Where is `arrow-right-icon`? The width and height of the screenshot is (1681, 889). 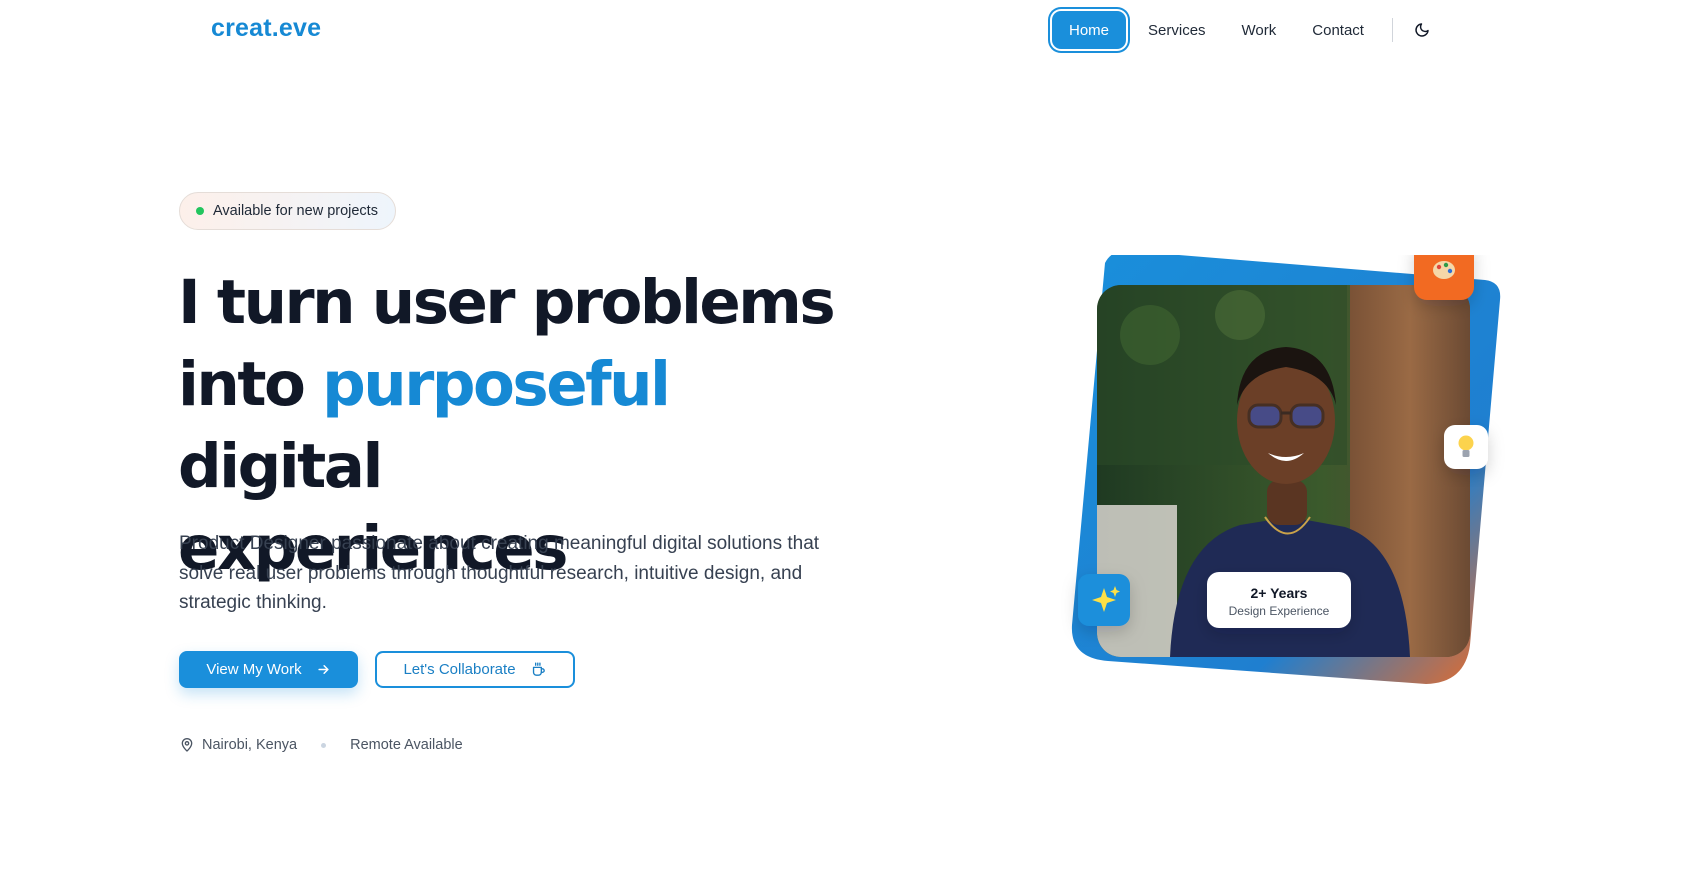 arrow-right-icon is located at coordinates (323, 669).